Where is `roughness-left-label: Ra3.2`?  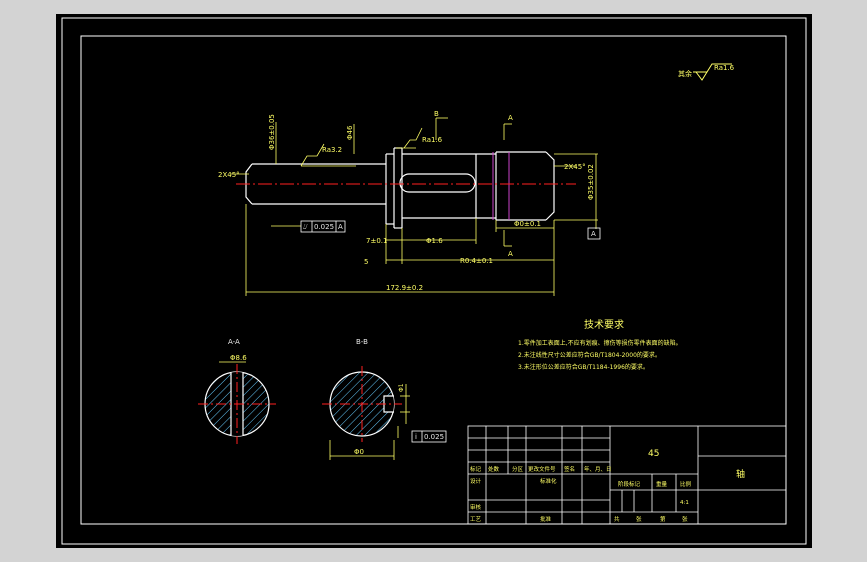
roughness-left-label: Ra3.2 is located at coordinates (332, 150).